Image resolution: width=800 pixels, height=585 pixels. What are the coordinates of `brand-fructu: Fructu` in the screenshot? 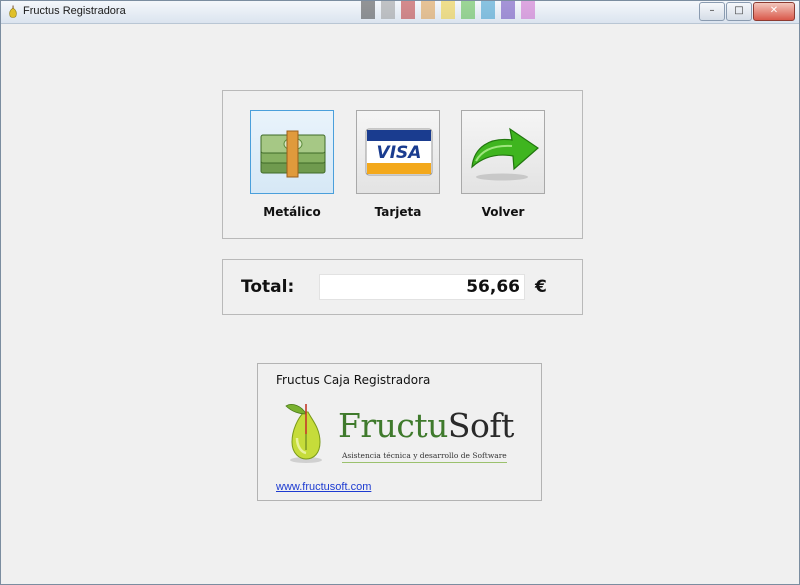 It's located at (393, 425).